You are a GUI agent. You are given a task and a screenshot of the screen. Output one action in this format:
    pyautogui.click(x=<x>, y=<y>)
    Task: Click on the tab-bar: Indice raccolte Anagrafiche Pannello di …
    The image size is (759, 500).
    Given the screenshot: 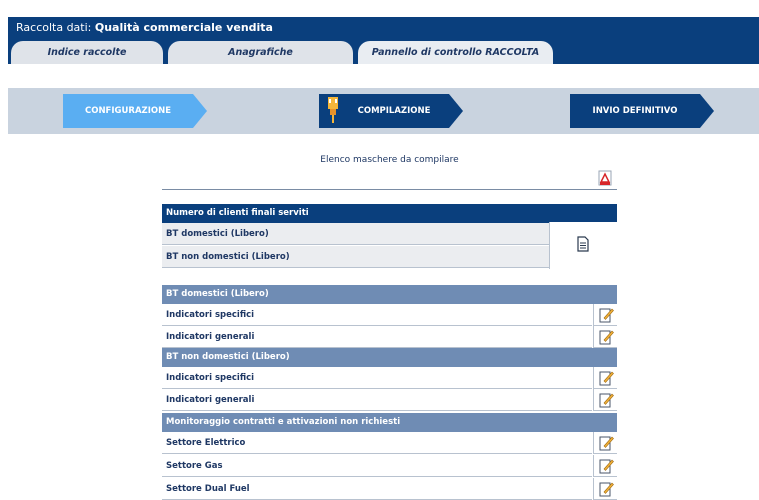 What is the action you would take?
    pyautogui.click(x=383, y=51)
    